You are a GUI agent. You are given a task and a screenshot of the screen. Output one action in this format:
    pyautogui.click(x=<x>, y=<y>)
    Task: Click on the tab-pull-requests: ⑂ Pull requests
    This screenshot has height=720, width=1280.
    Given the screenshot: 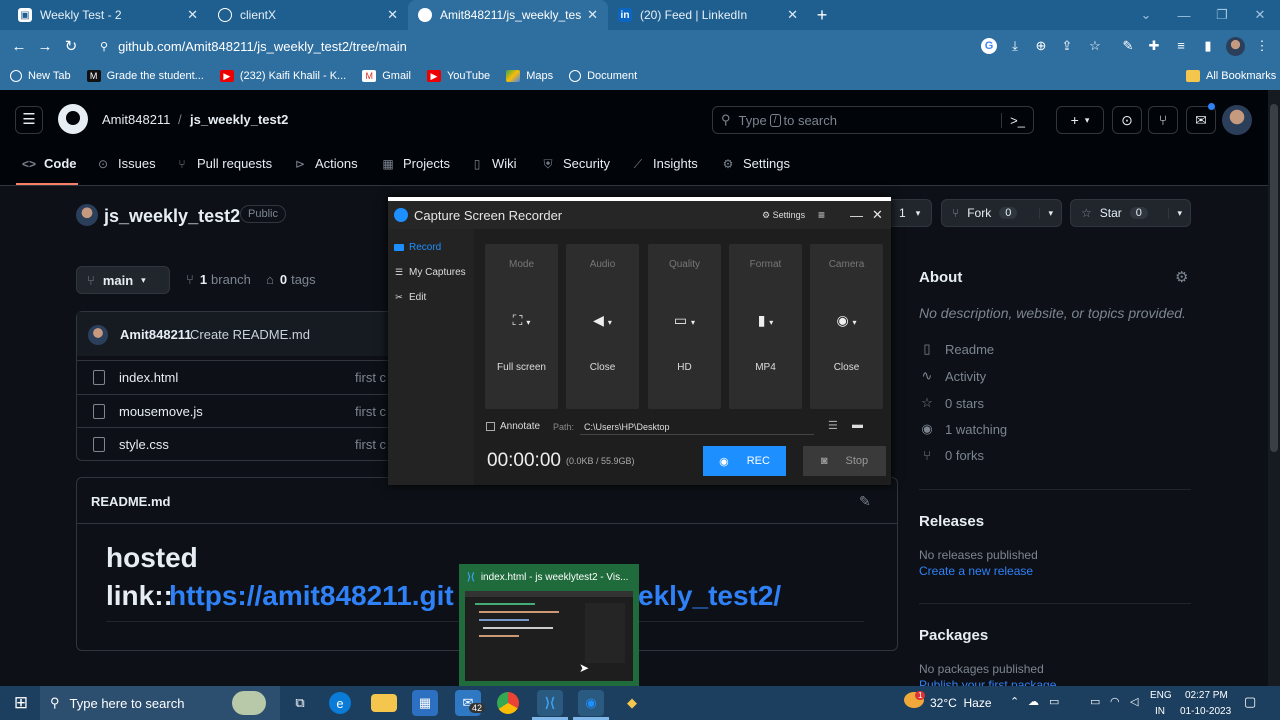 What is the action you would take?
    pyautogui.click(x=223, y=163)
    